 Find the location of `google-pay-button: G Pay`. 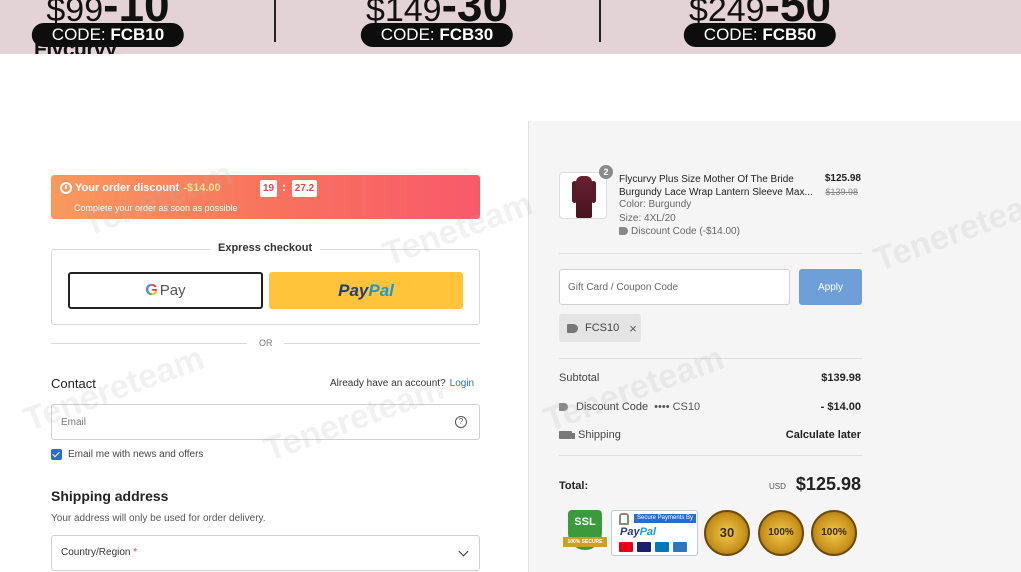

google-pay-button: G Pay is located at coordinates (165, 290).